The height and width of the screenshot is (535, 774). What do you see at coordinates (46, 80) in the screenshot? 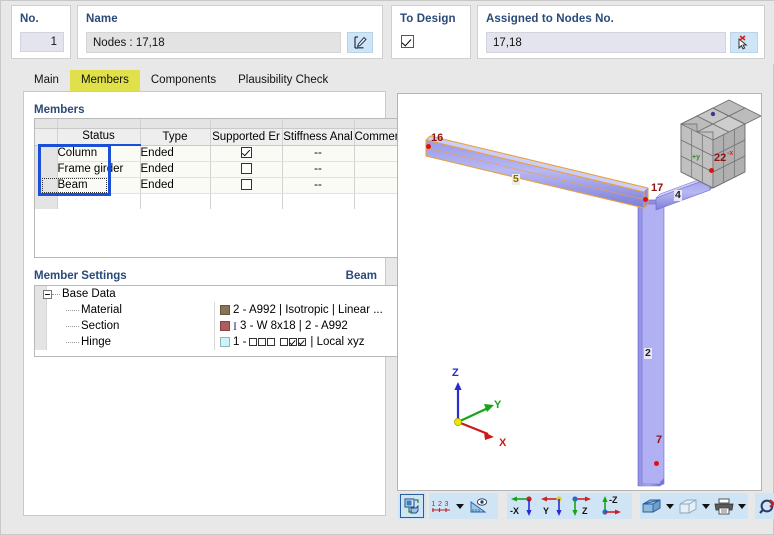
I see `tab-main: Main` at bounding box center [46, 80].